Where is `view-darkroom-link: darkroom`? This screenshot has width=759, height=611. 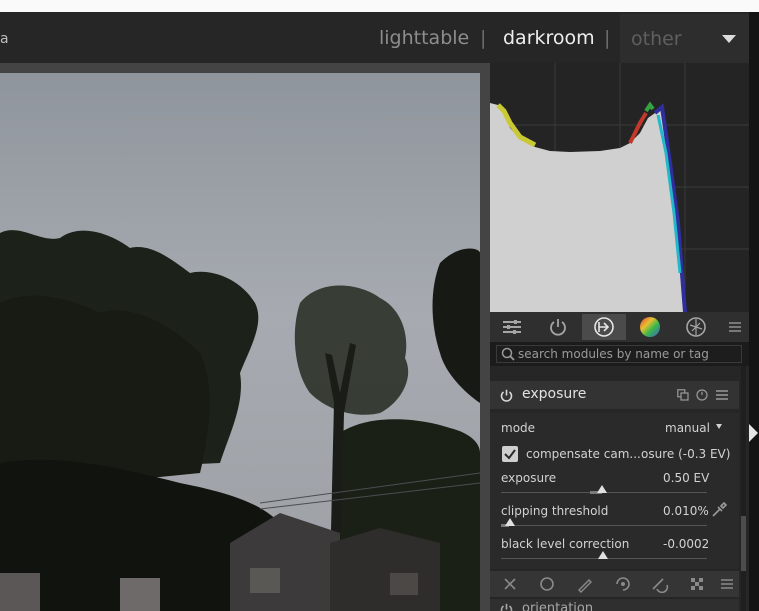
view-darkroom-link: darkroom is located at coordinates (549, 38).